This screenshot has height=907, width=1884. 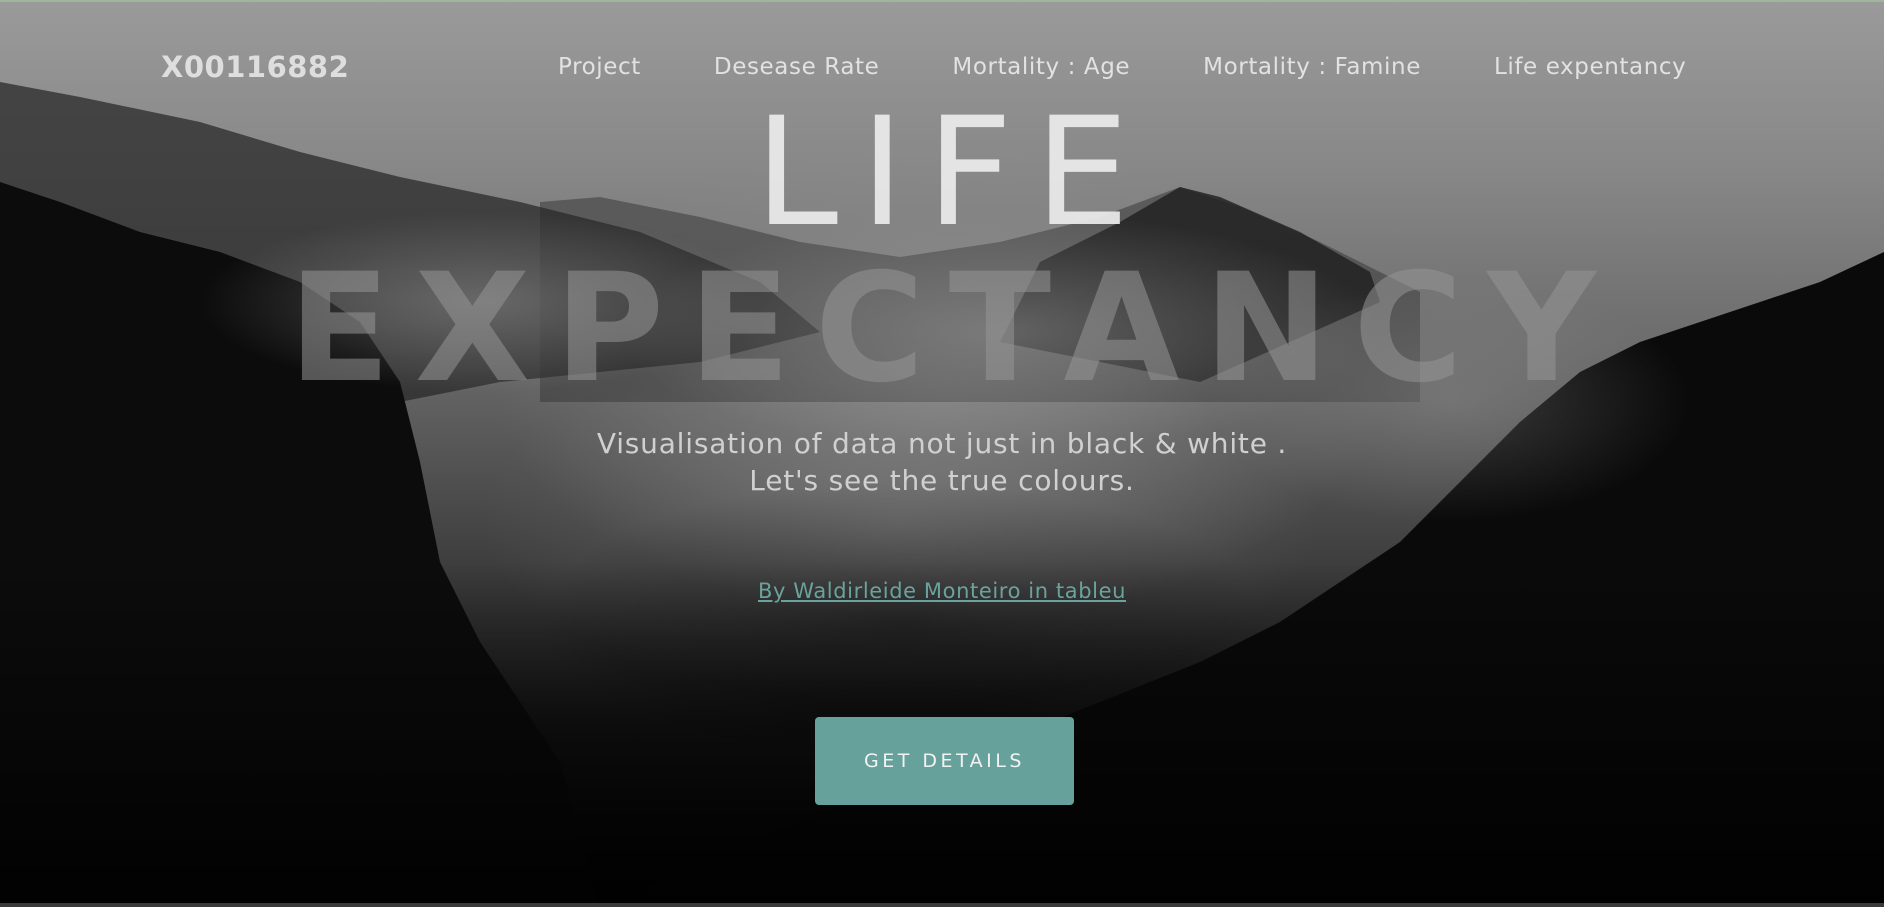 I want to click on nav-link-project: Project, so click(x=599, y=67).